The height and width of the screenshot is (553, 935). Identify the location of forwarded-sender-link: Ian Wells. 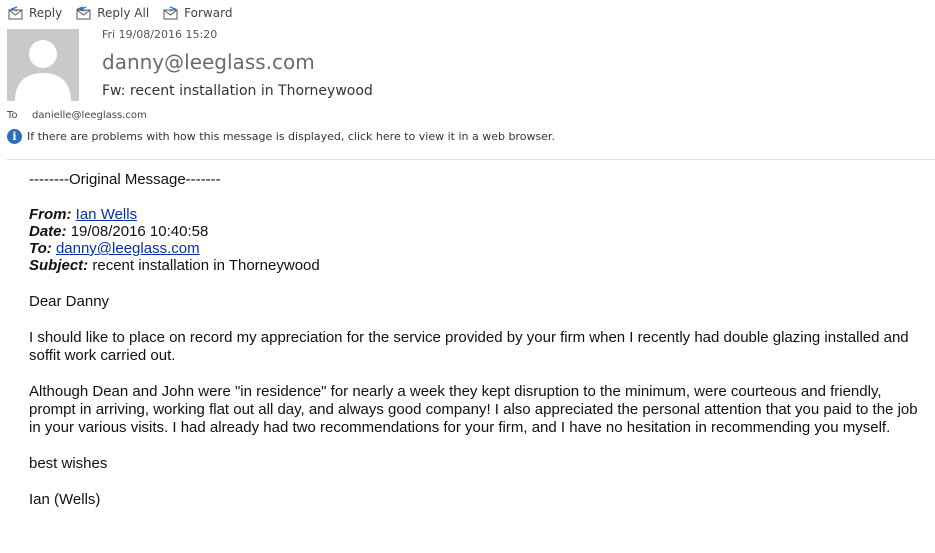
(106, 214).